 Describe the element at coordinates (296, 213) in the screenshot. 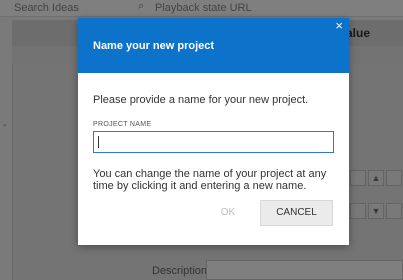

I see `cancel-button: CANCEL` at that location.